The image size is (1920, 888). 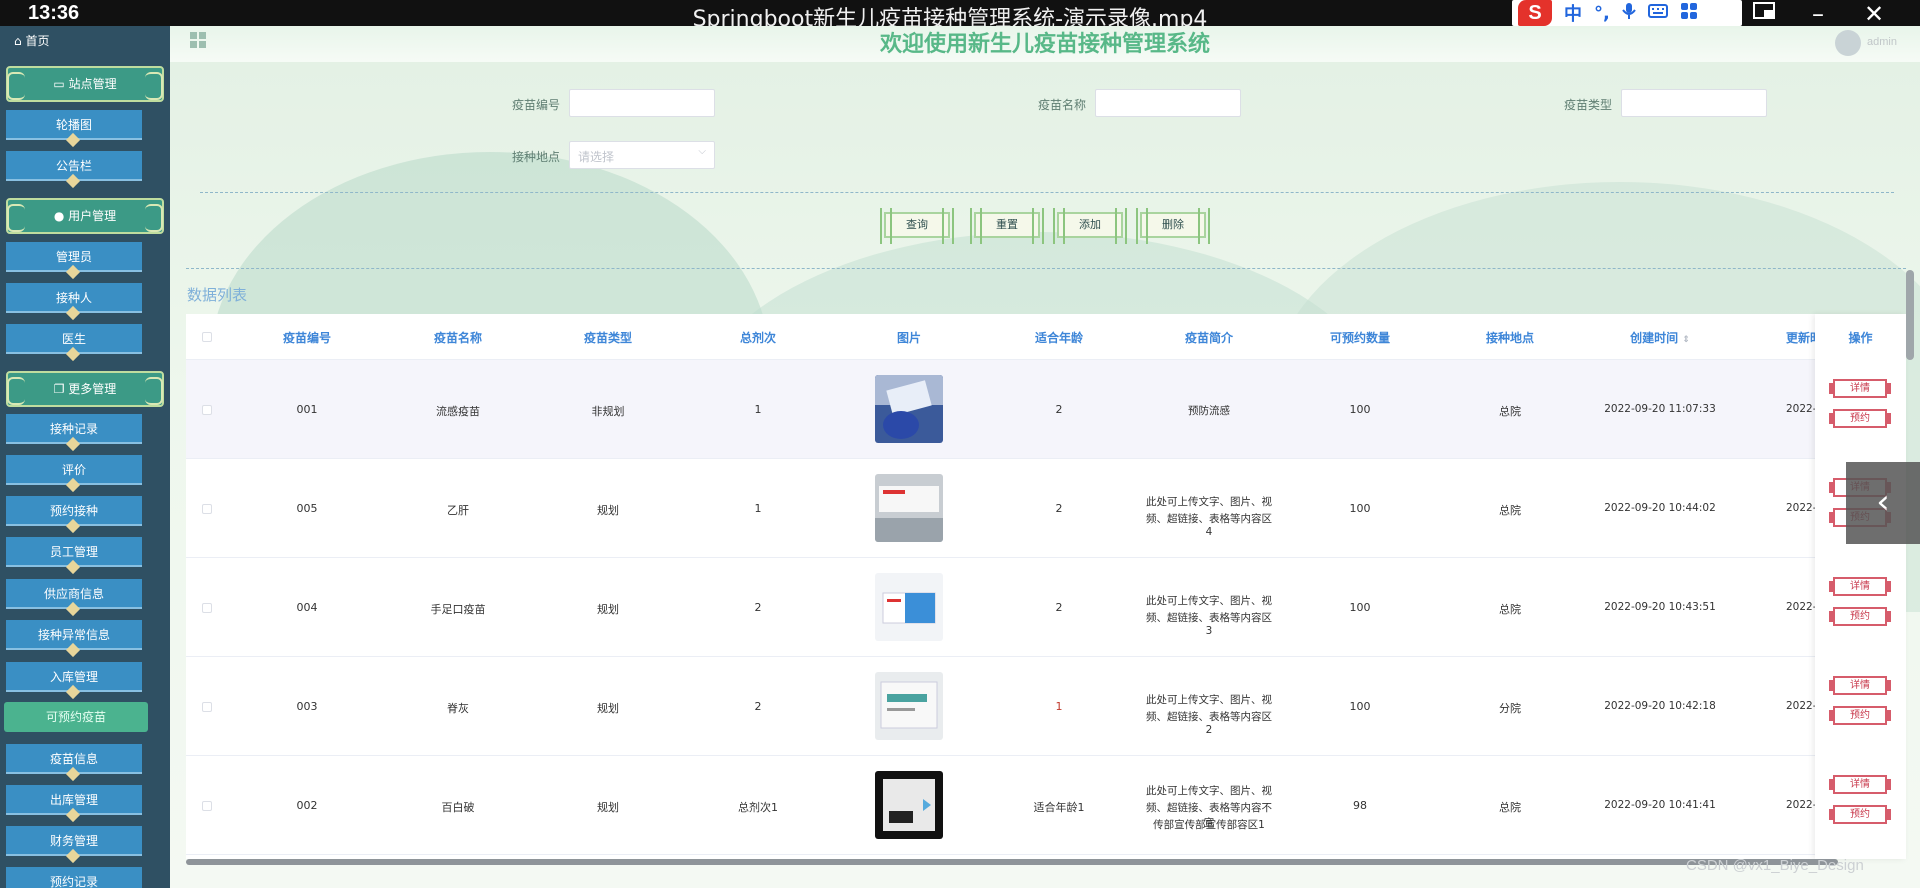 What do you see at coordinates (76, 717) in the screenshot?
I see `sidebar-item-bookable-vaccine: 可预约疫苗` at bounding box center [76, 717].